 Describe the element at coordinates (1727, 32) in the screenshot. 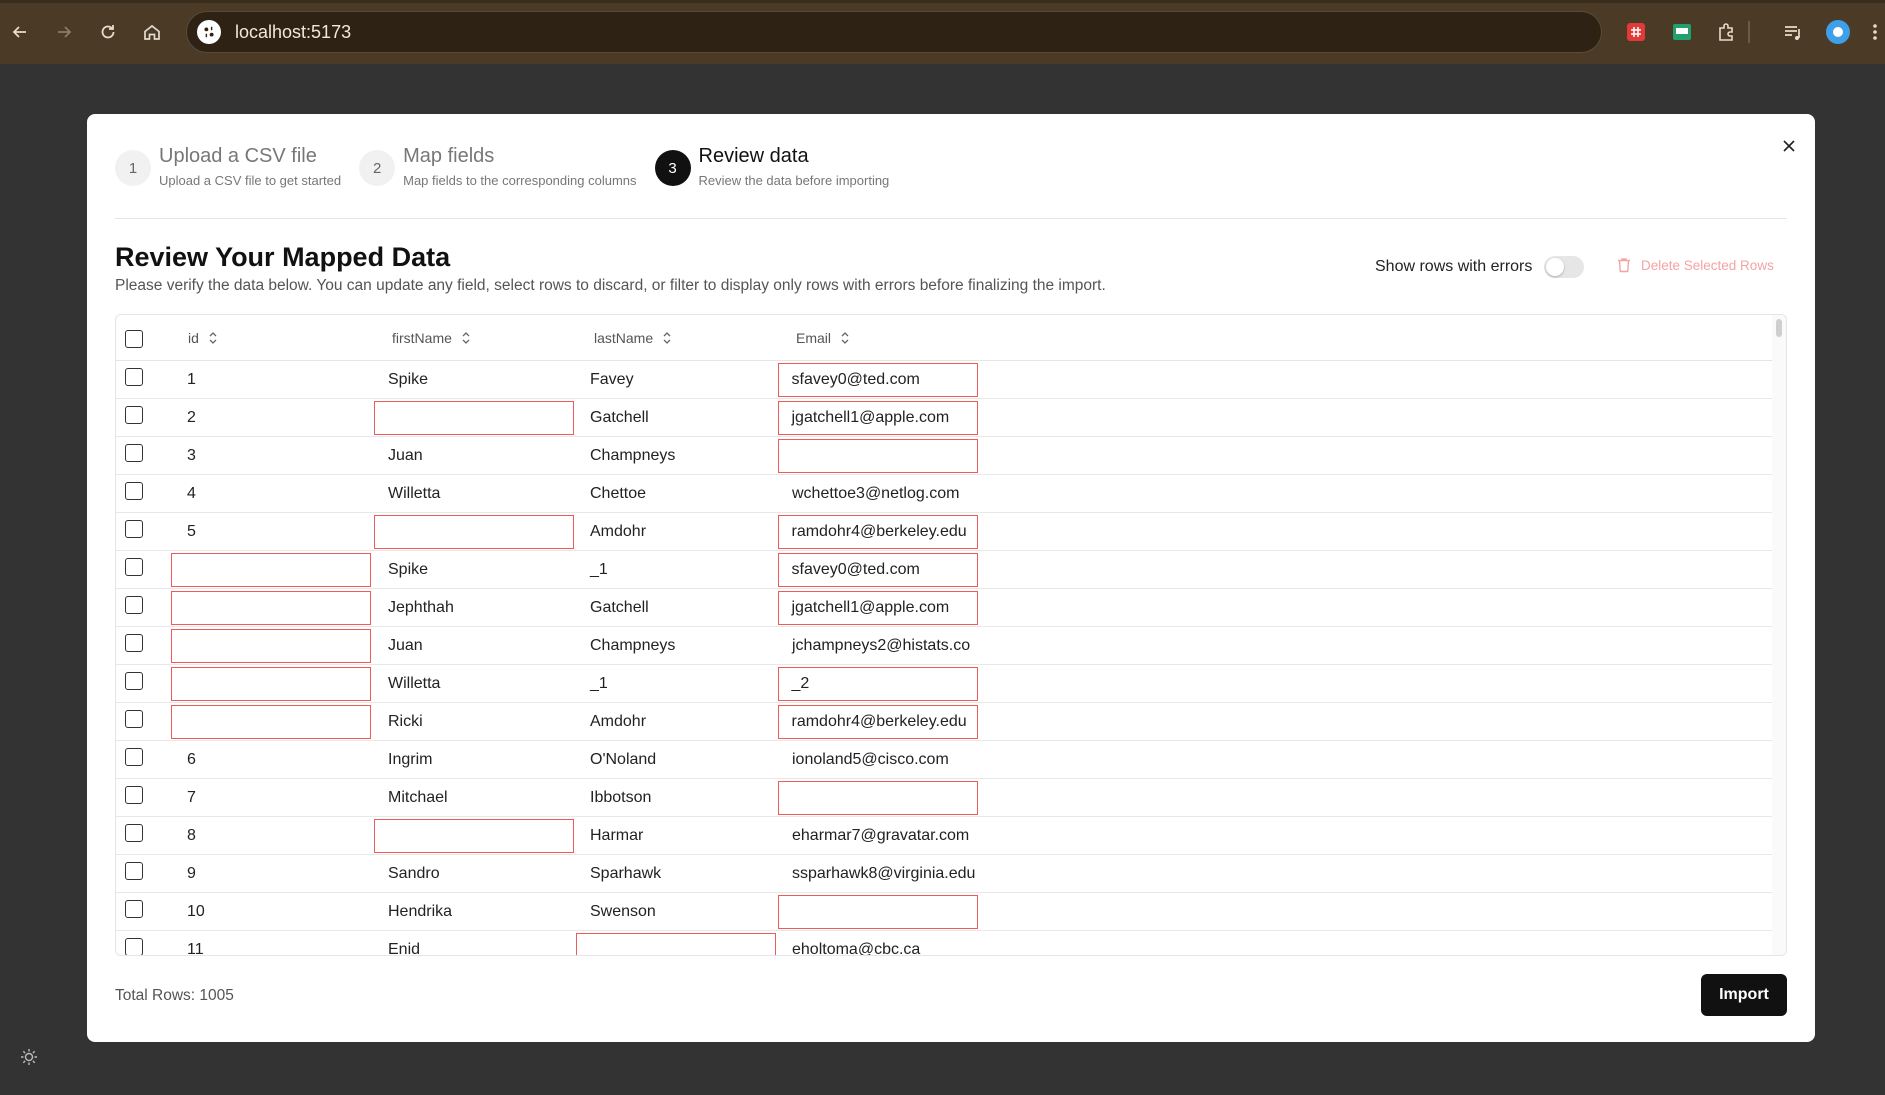

I see `extensions-puzzle-icon` at that location.